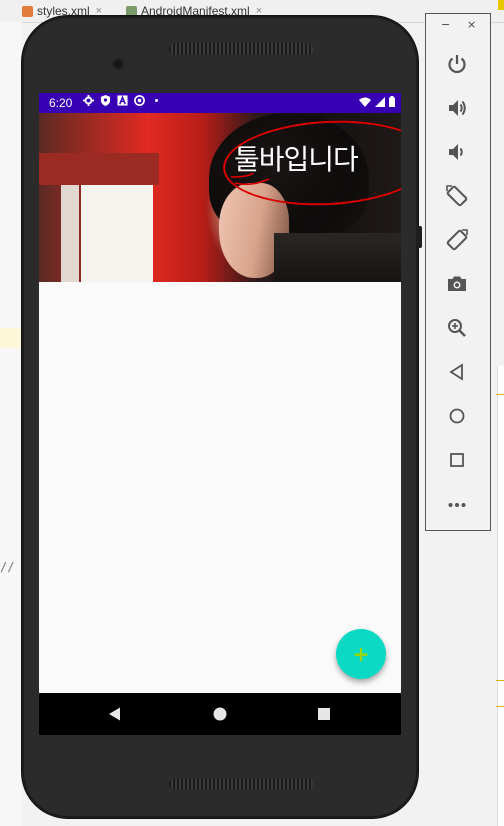 Image resolution: width=504 pixels, height=826 pixels. I want to click on rotate-right-icon, so click(457, 240).